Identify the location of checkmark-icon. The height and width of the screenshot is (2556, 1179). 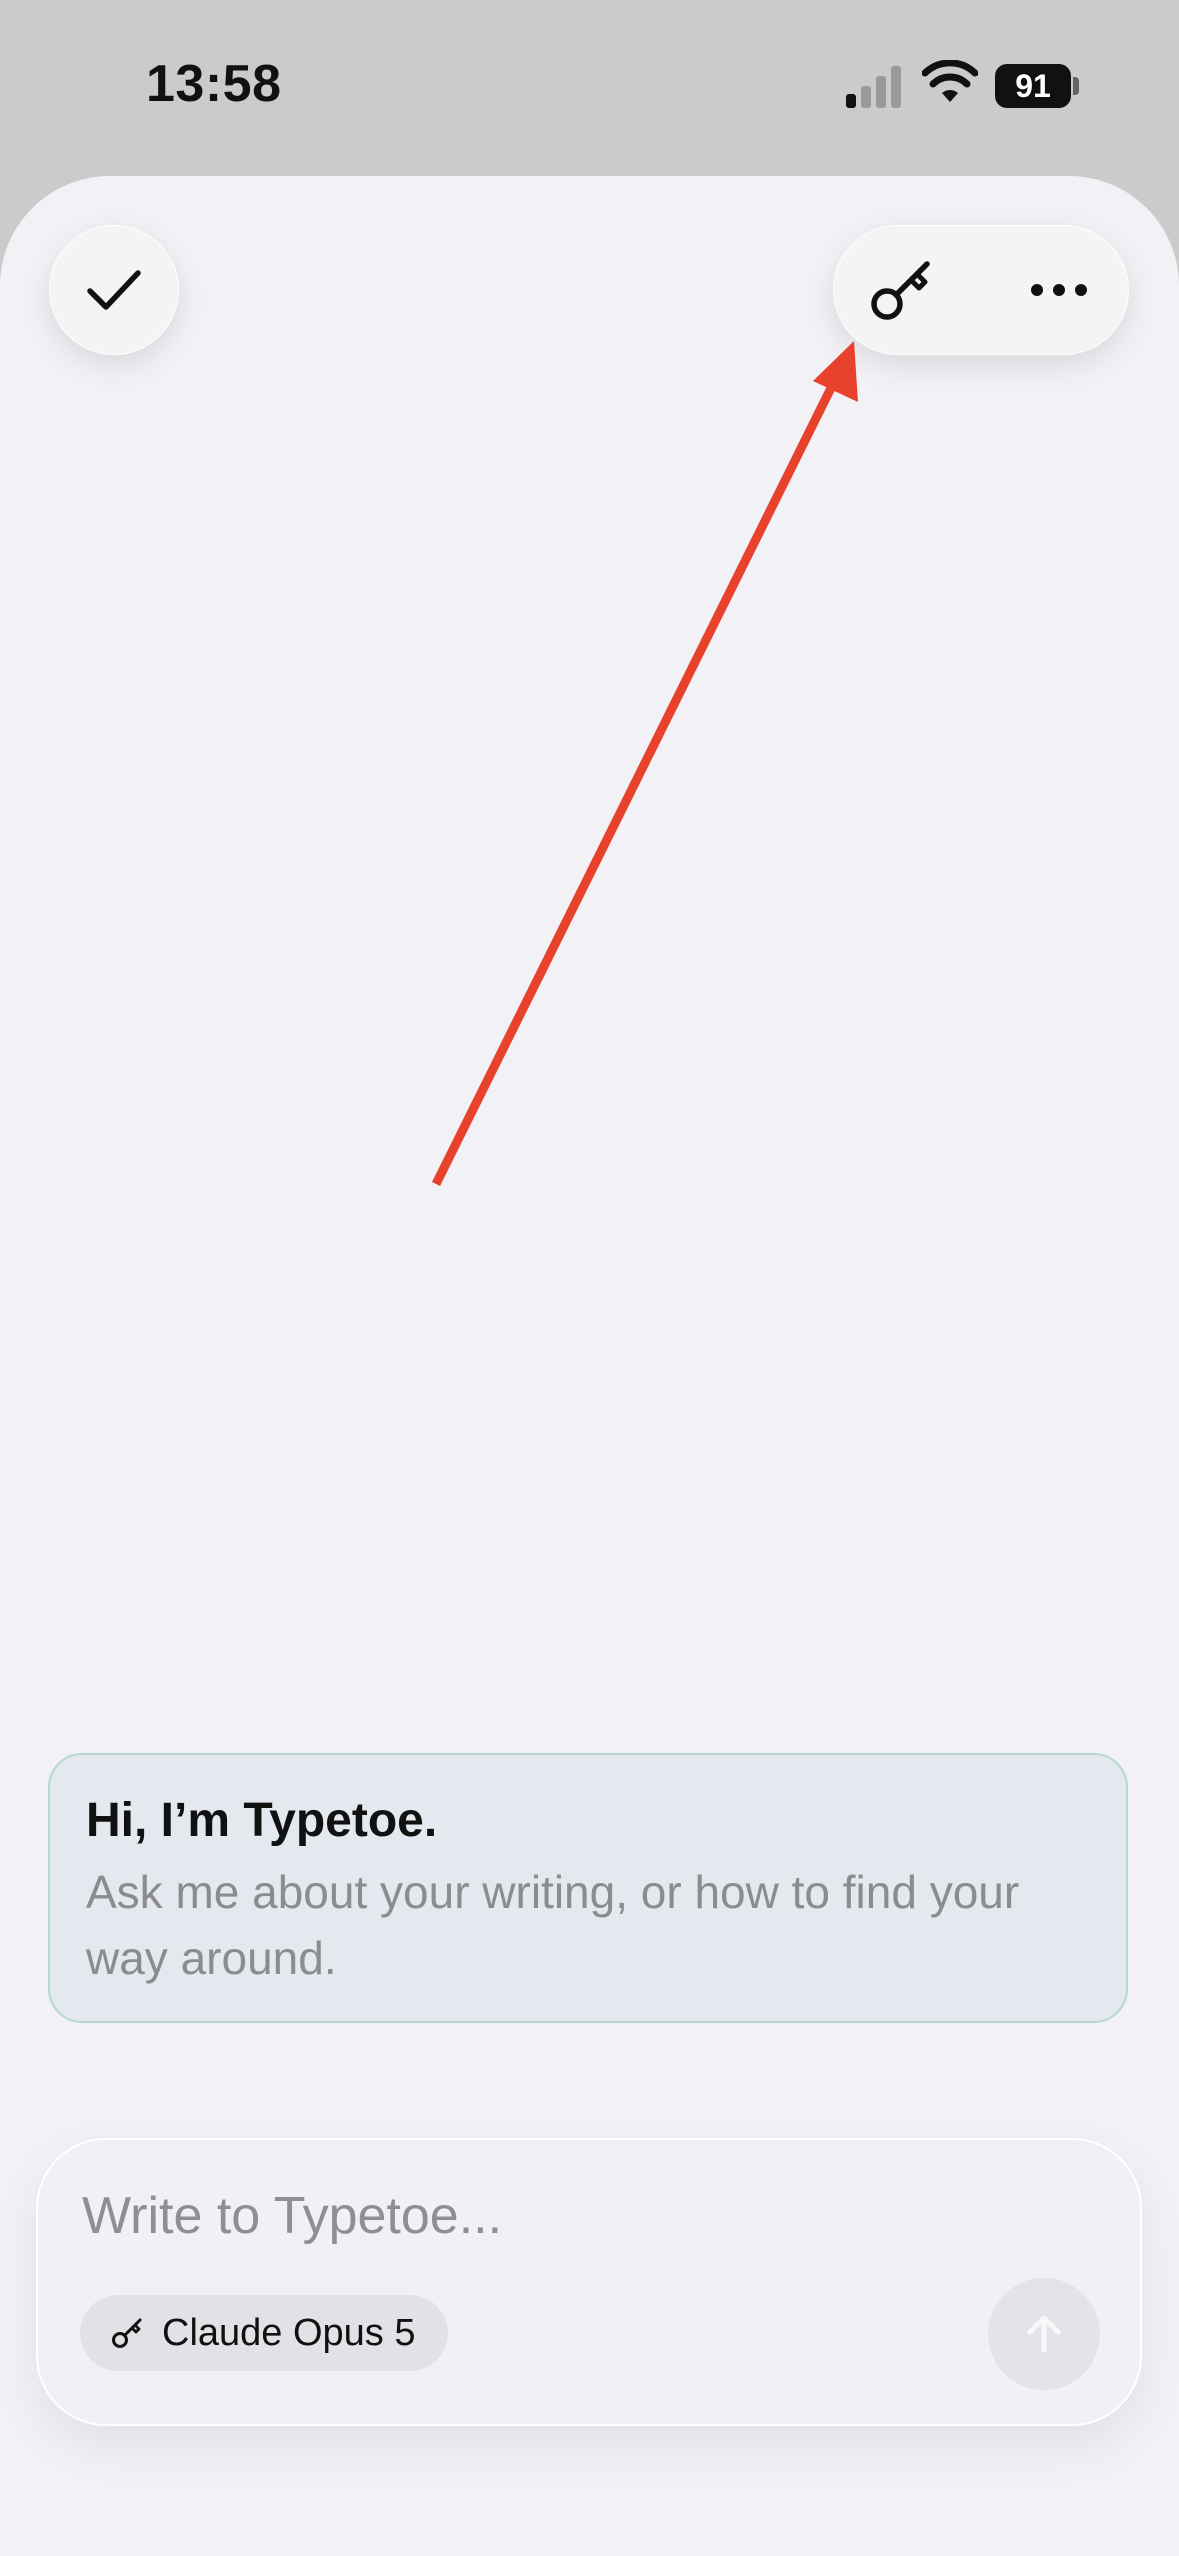
(114, 290).